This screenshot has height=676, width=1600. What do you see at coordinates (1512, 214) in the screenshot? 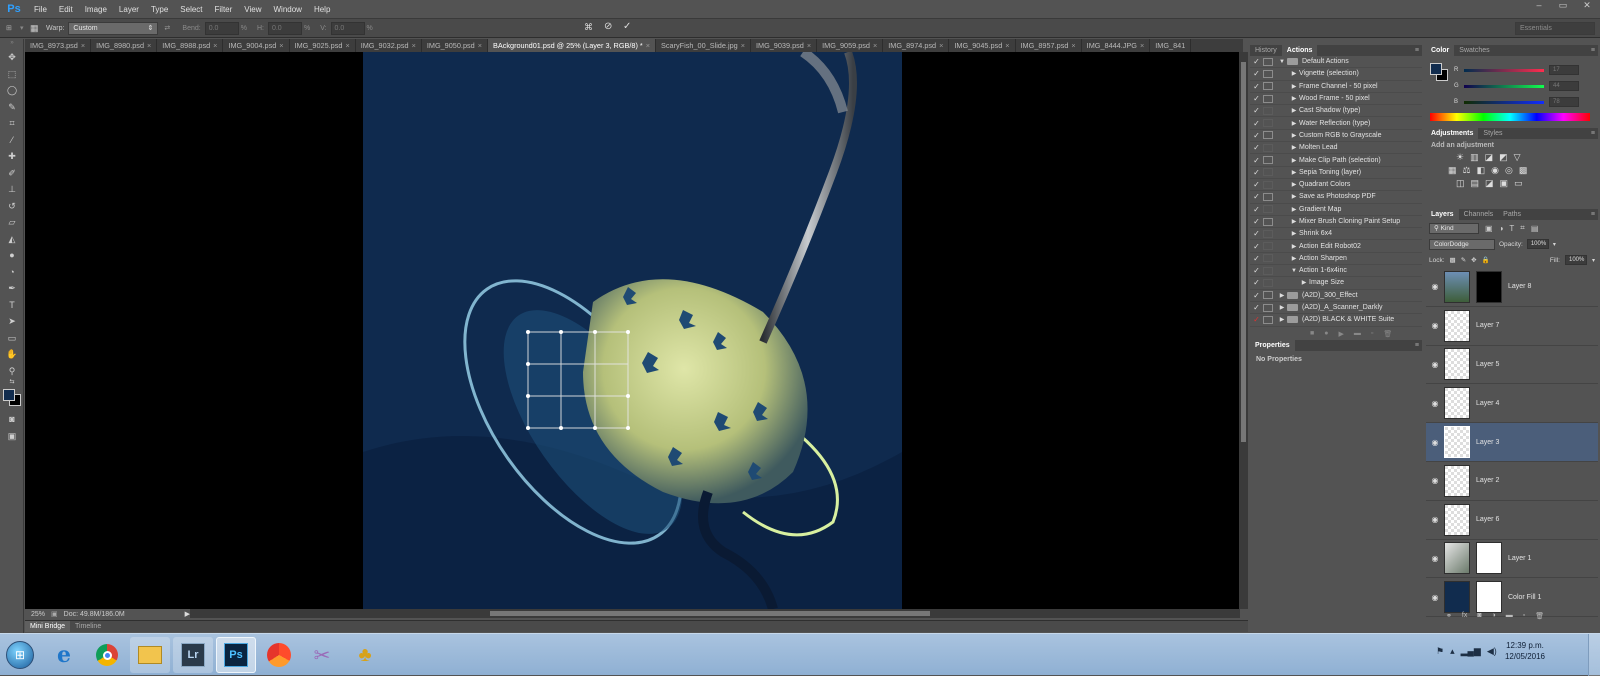
I see `tab-paths: Paths` at bounding box center [1512, 214].